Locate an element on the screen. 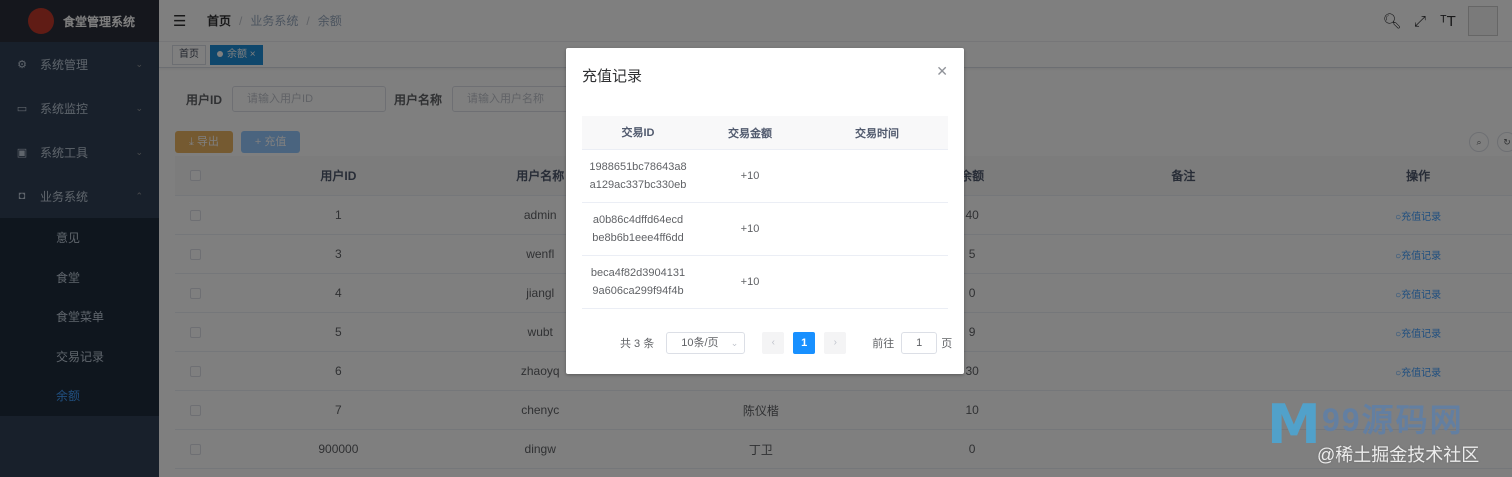  watermark-logo: M is located at coordinates (1294, 424).